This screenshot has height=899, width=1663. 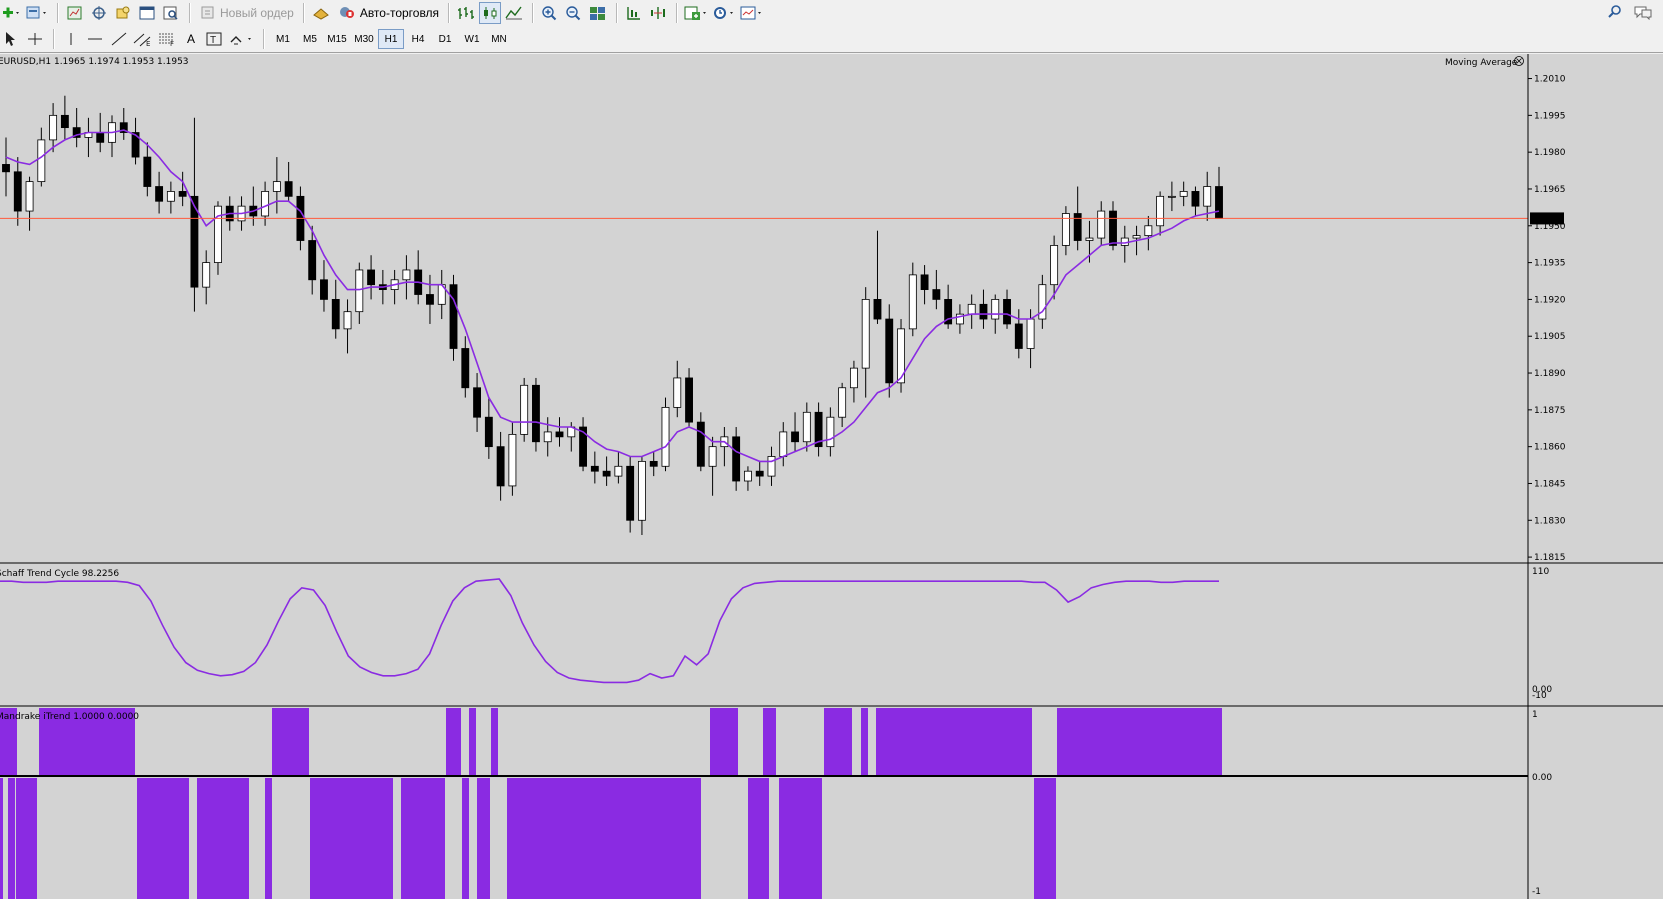 What do you see at coordinates (1550, 558) in the screenshot?
I see `price-label: 1.1815` at bounding box center [1550, 558].